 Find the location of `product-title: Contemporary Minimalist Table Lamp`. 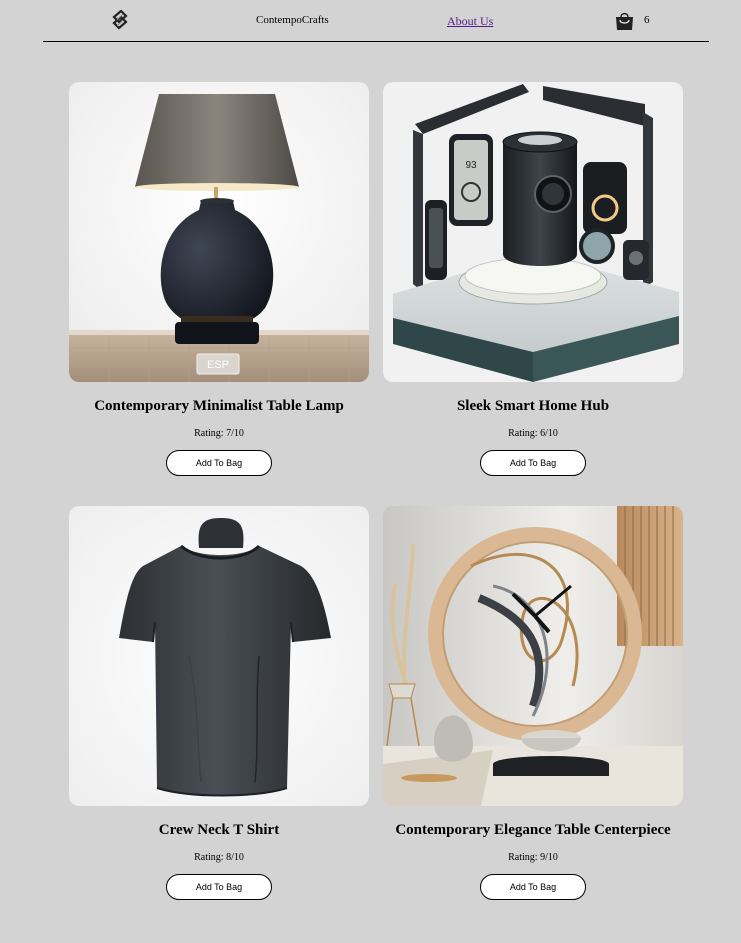

product-title: Contemporary Minimalist Table Lamp is located at coordinates (219, 406).